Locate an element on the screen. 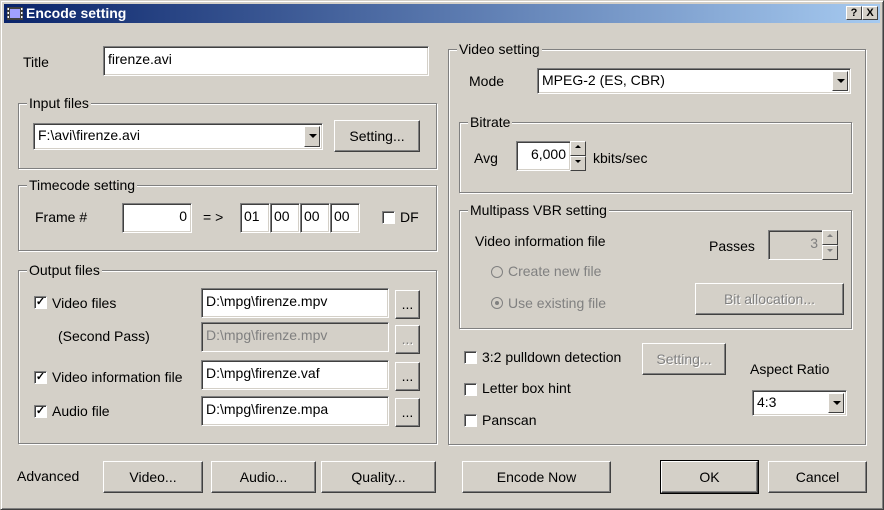 The image size is (884, 510). video-file-input: D:\mpg\firenze.mpv is located at coordinates (295, 303).